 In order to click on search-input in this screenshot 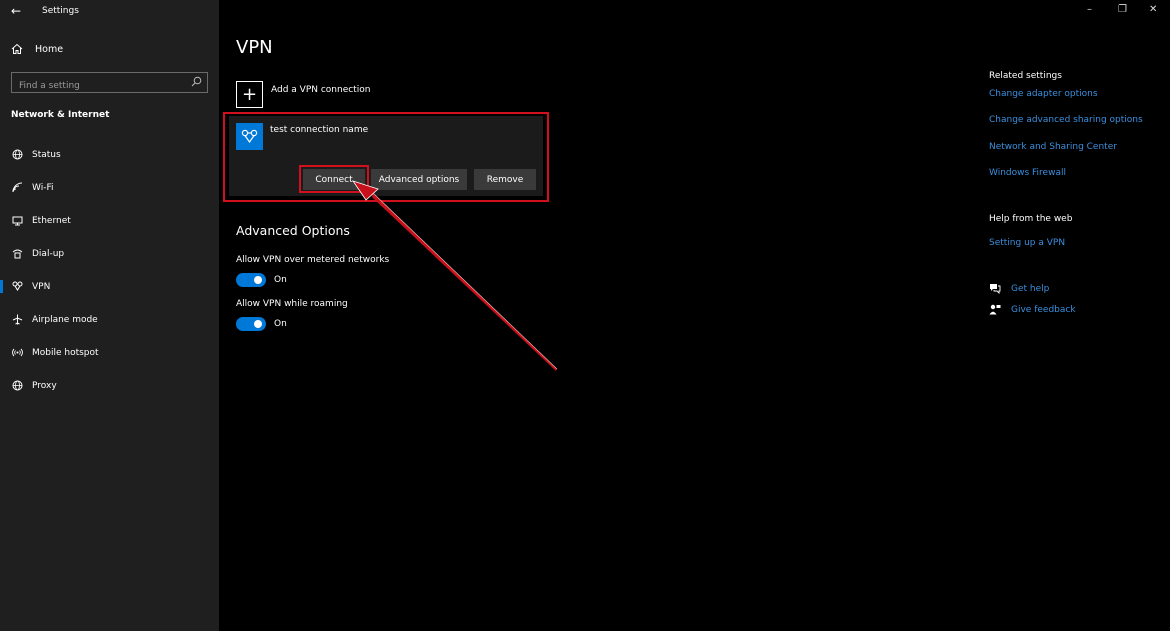, I will do `click(97, 86)`.